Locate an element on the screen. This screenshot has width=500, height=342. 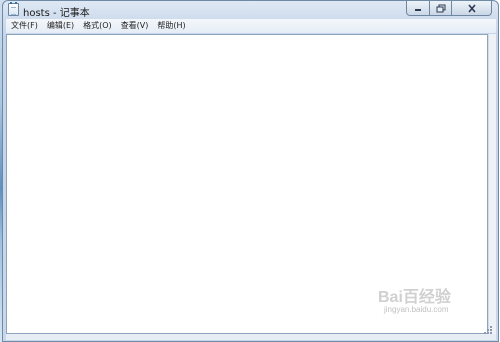
caption-buttons is located at coordinates (449, 8).